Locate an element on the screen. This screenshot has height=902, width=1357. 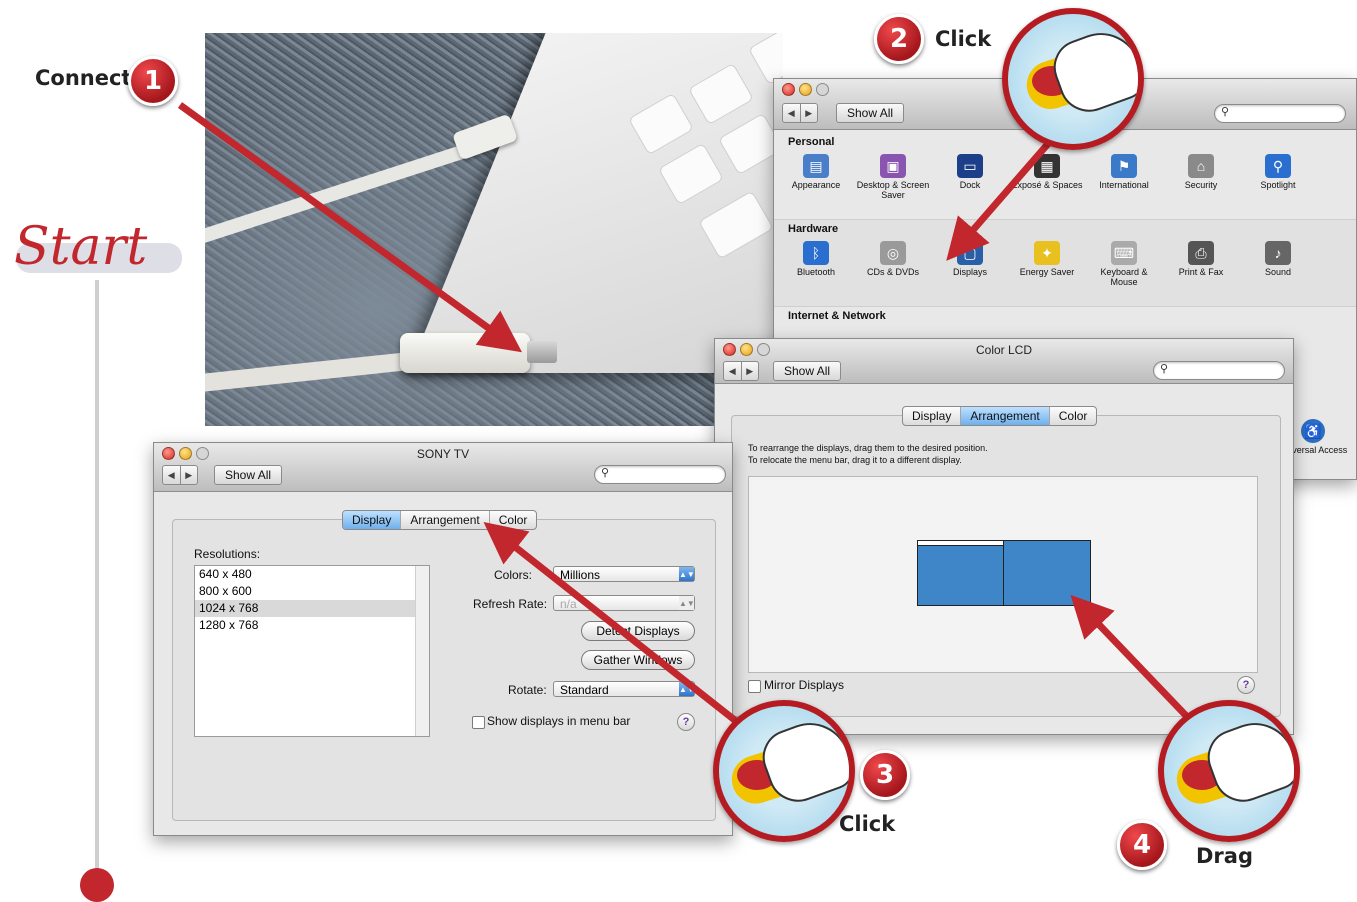
step1-label: Connect is located at coordinates (83, 78).